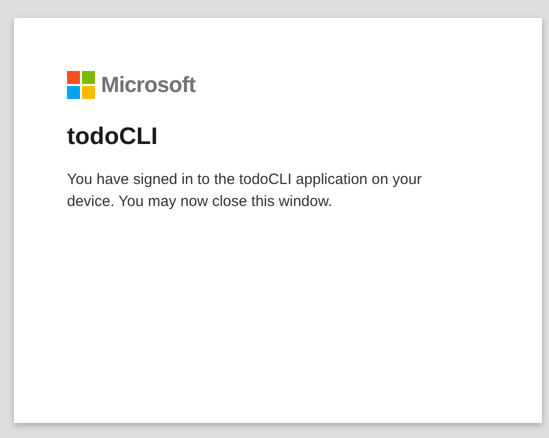 The image size is (549, 438). What do you see at coordinates (245, 191) in the screenshot?
I see `sign-in-message: You have signed in to the todoCLI application on your device. You may now close this window.` at bounding box center [245, 191].